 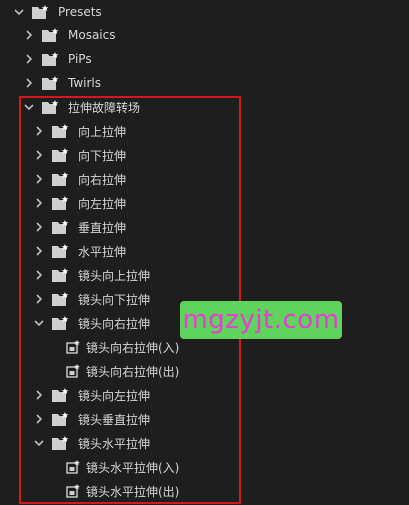 I want to click on tree-item-presets: Presets, so click(x=204, y=12).